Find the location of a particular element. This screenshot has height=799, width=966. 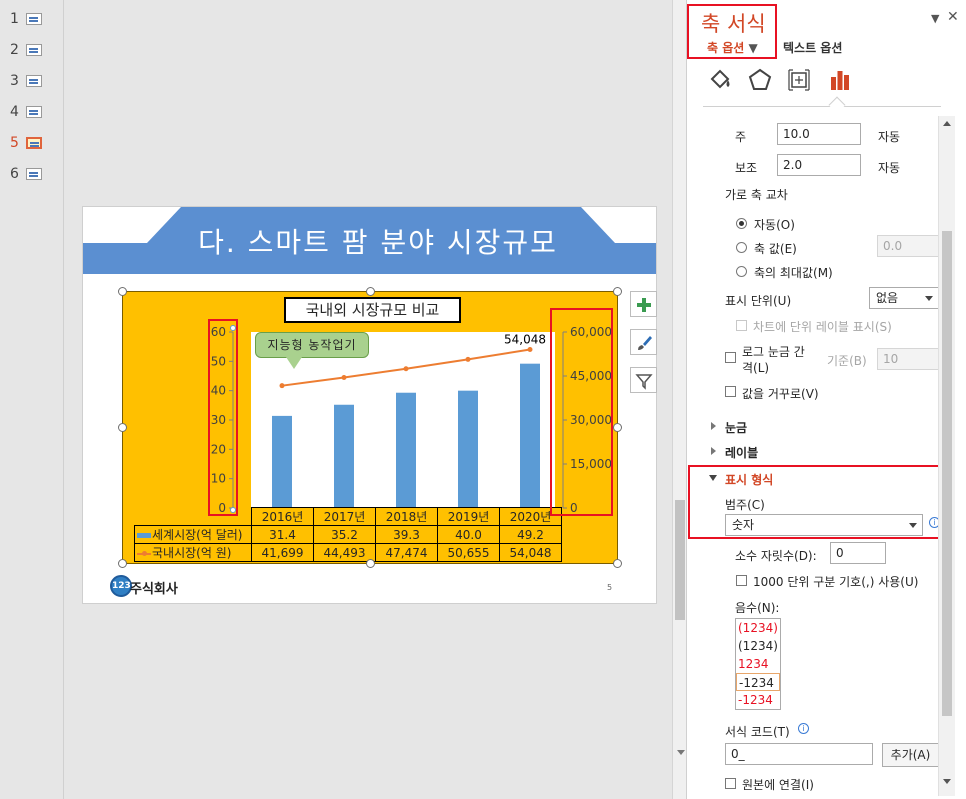

slide-thumbnail-5: 5 is located at coordinates (35, 145).